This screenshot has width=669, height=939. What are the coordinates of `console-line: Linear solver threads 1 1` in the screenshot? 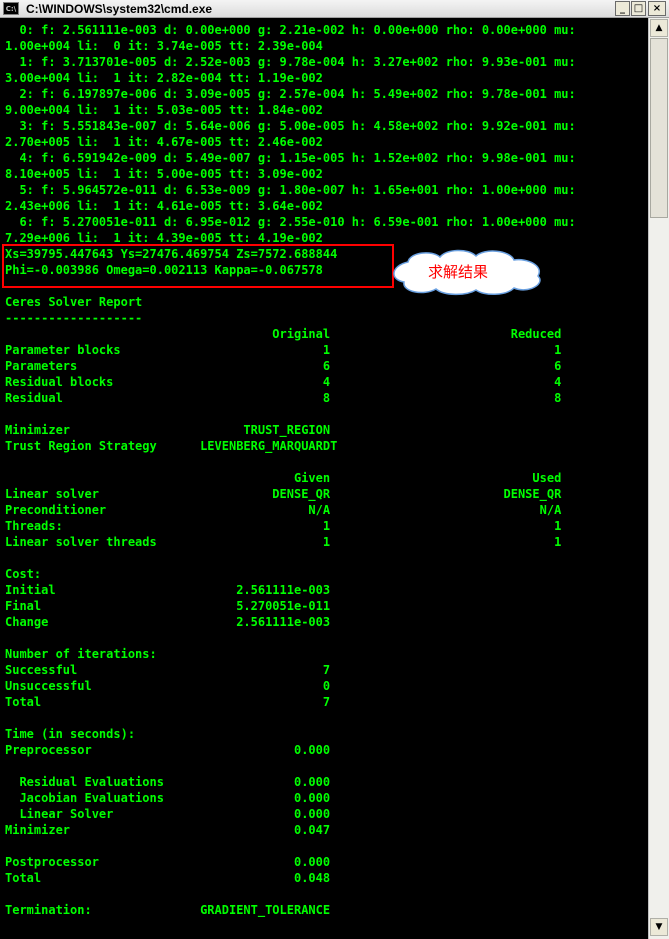 It's located at (283, 542).